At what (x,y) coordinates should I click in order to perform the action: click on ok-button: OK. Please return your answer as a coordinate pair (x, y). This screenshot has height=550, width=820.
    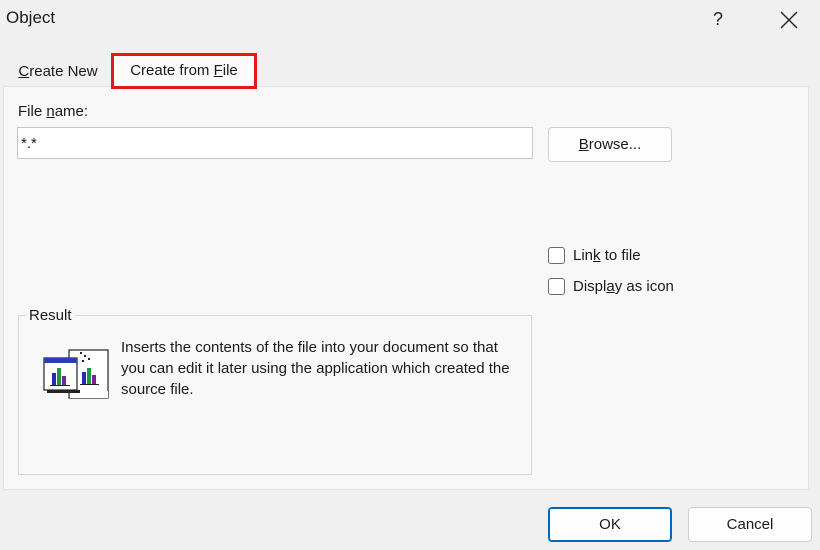
    Looking at the image, I should click on (610, 524).